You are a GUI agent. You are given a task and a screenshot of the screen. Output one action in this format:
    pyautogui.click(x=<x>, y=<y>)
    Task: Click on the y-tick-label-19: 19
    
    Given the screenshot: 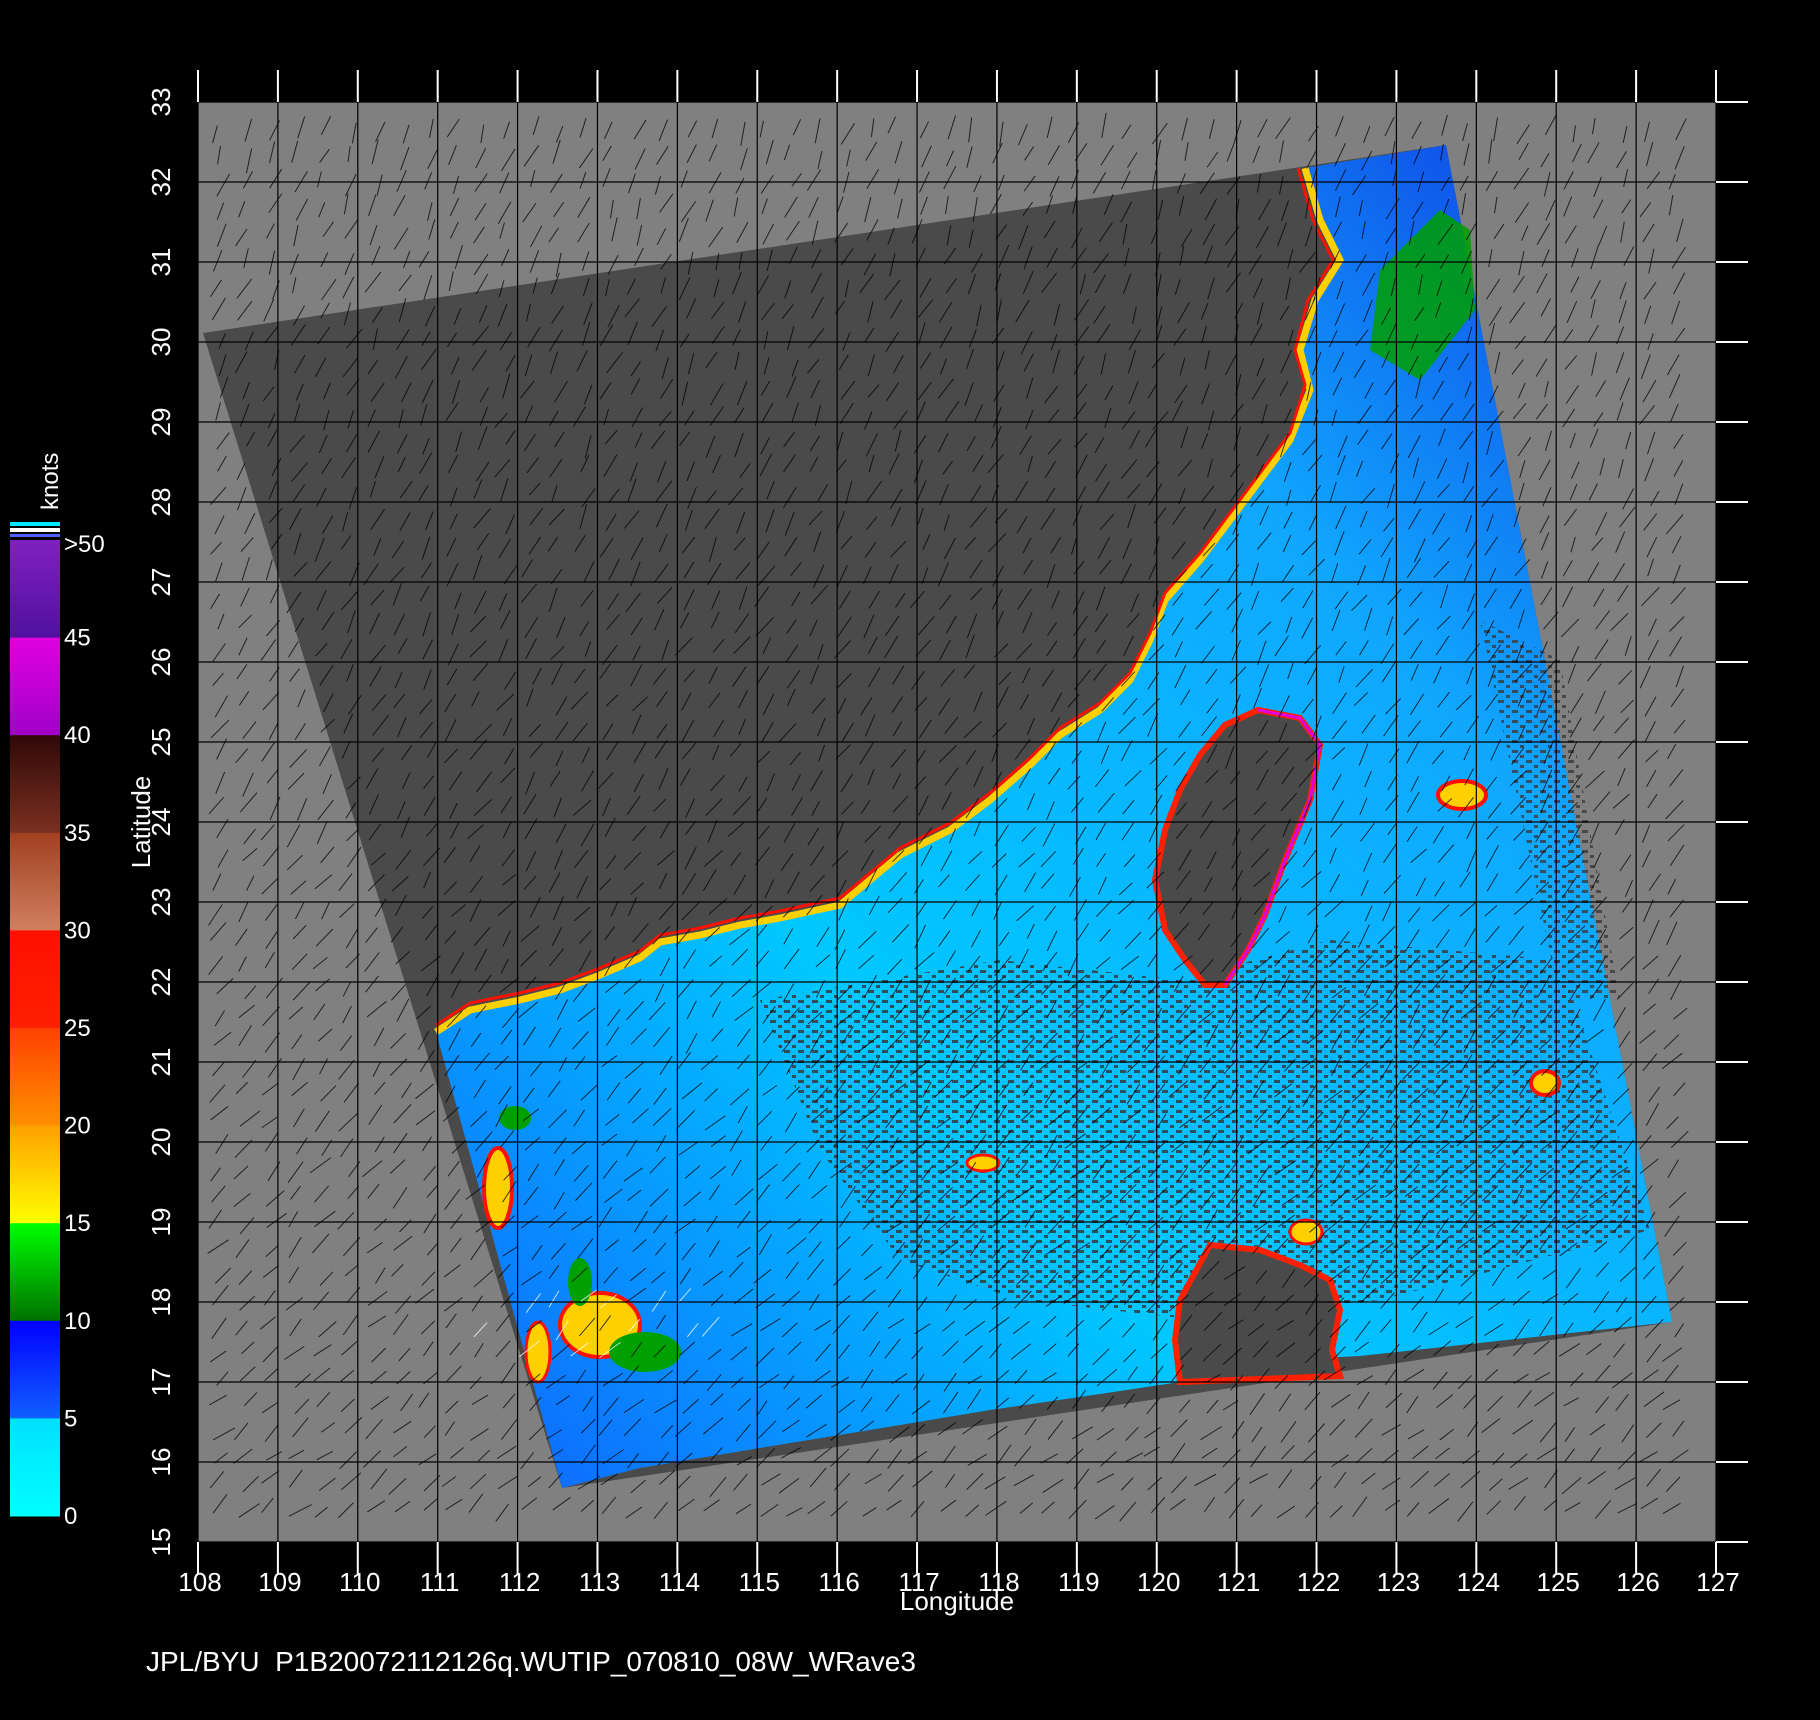 What is the action you would take?
    pyautogui.click(x=161, y=1222)
    